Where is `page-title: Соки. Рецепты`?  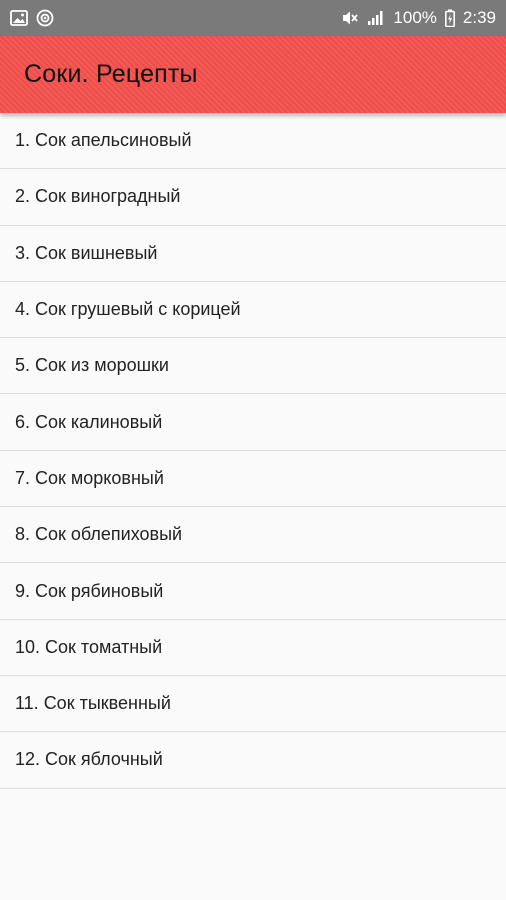
page-title: Соки. Рецепты is located at coordinates (111, 74).